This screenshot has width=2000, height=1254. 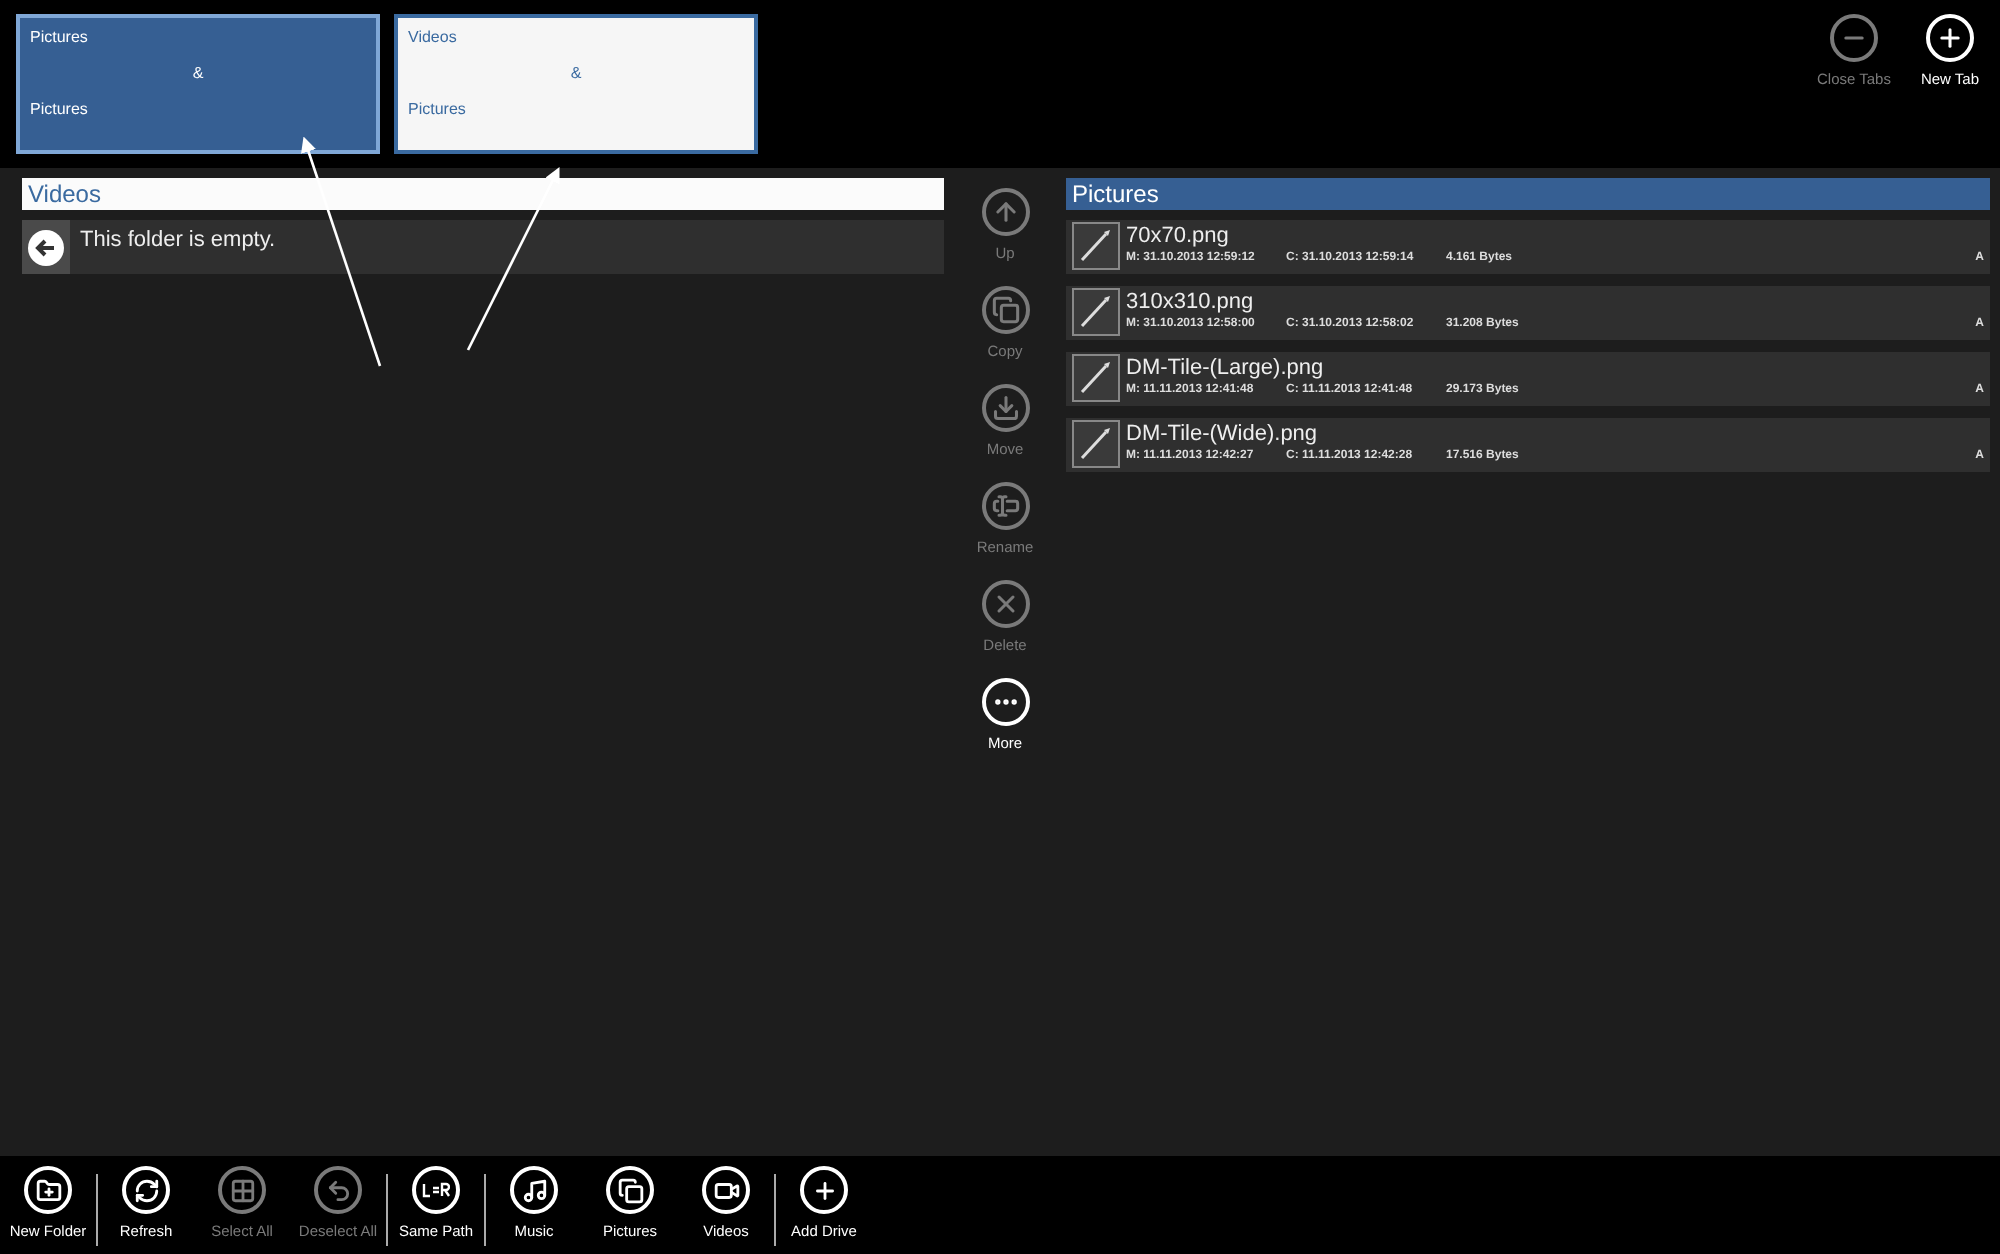 What do you see at coordinates (242, 1190) in the screenshot?
I see `grid-icon` at bounding box center [242, 1190].